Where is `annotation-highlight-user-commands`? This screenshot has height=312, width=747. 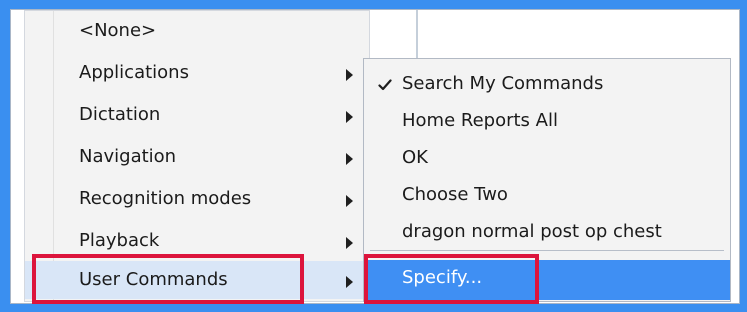 annotation-highlight-user-commands is located at coordinates (168, 279).